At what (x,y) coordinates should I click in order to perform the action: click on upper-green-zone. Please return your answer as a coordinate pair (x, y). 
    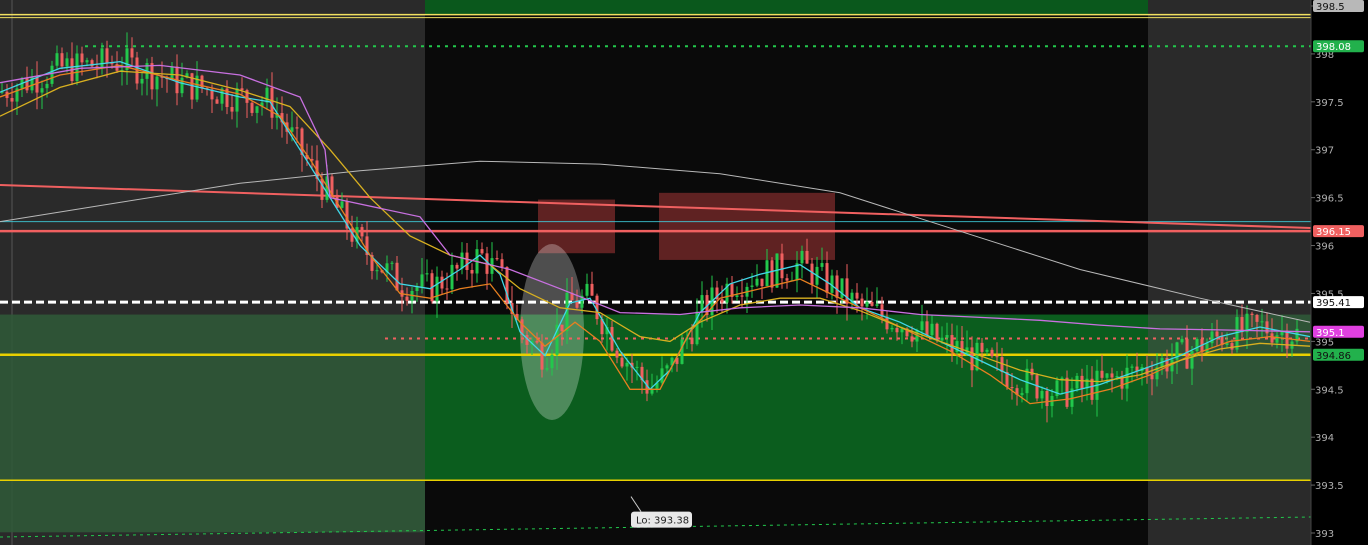
    Looking at the image, I should click on (786, 7).